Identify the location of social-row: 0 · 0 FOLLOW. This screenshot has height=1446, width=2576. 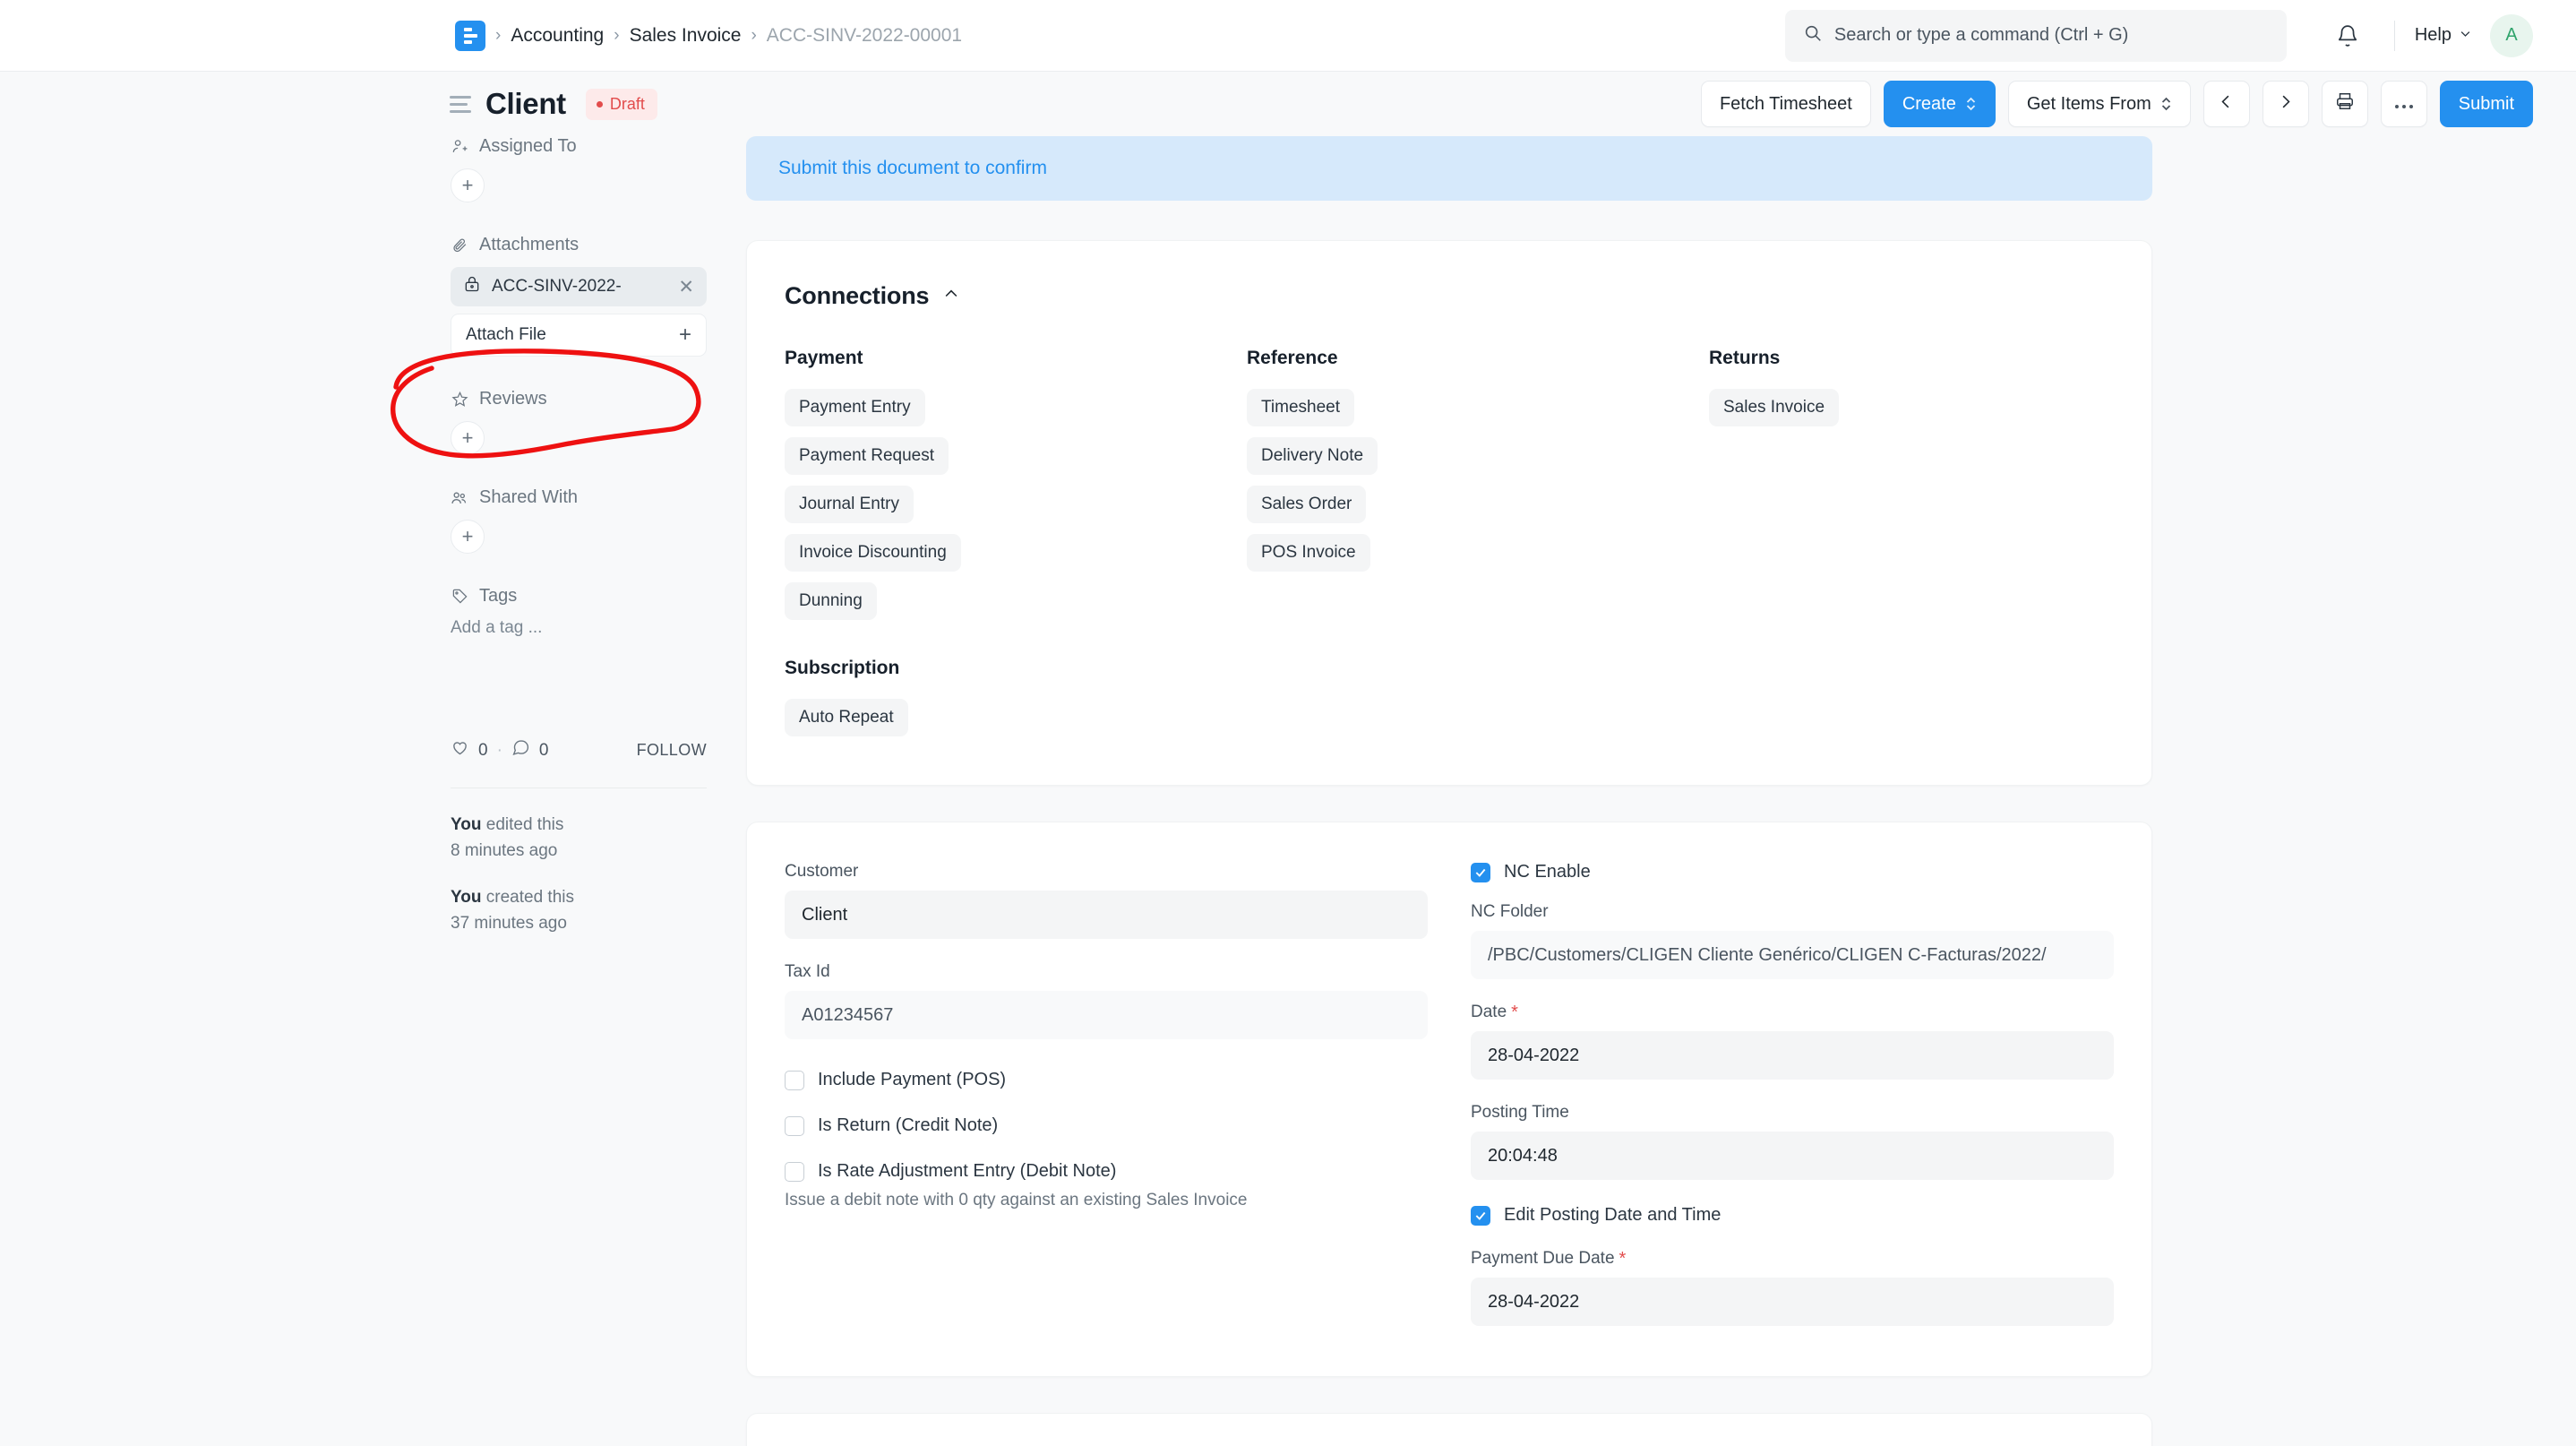
(579, 750).